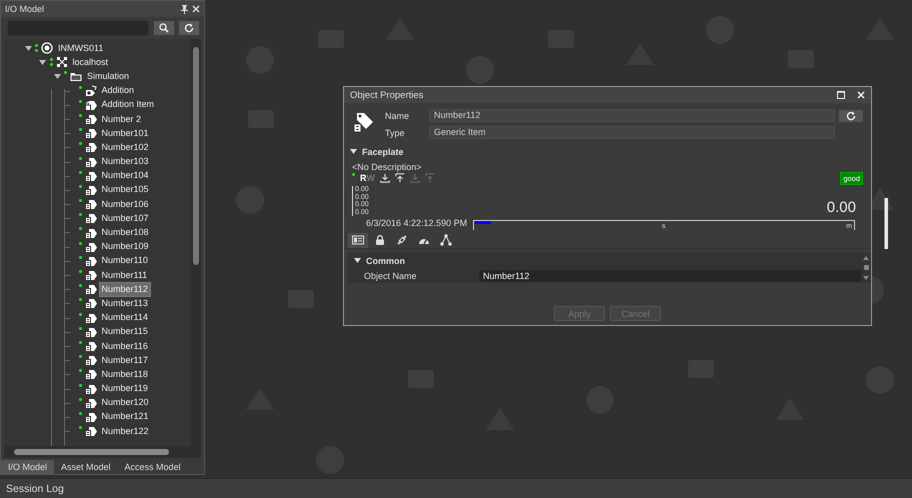 The image size is (912, 498). Describe the element at coordinates (90, 104) in the screenshot. I see `tag-lock-icon` at that location.